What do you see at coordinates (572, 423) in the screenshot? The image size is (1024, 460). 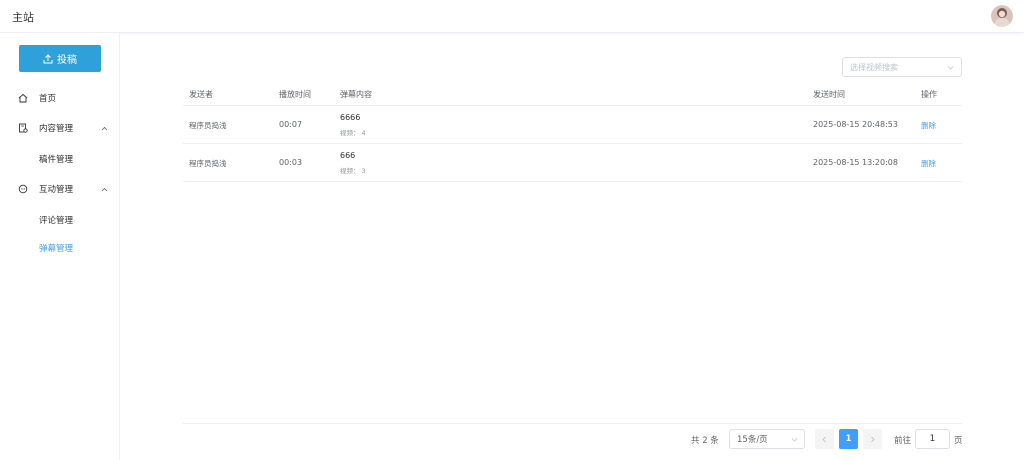 I see `table-bottom-divider` at bounding box center [572, 423].